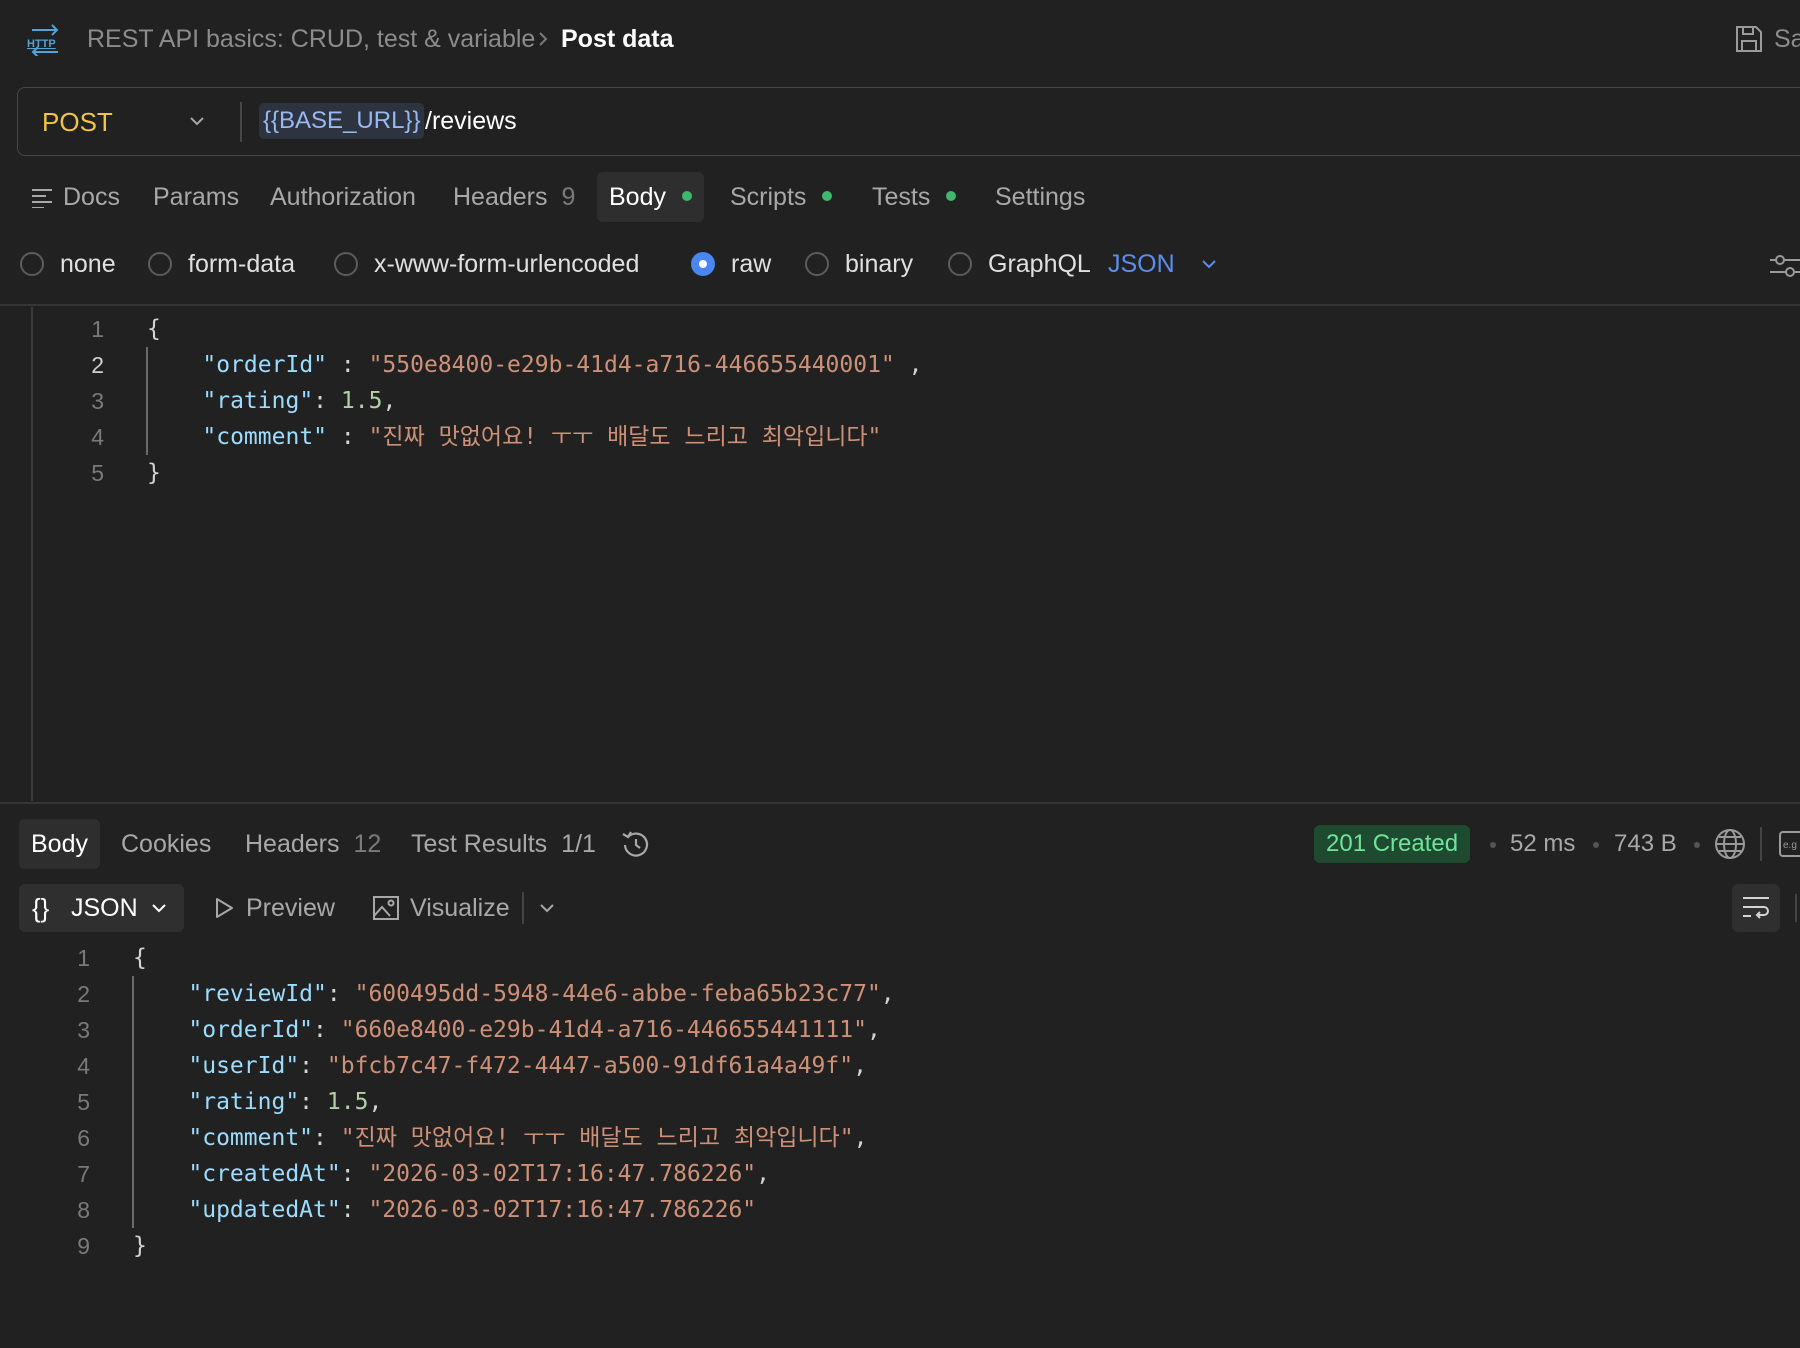 Image resolution: width=1800 pixels, height=1348 pixels. I want to click on radio-none: none, so click(68, 264).